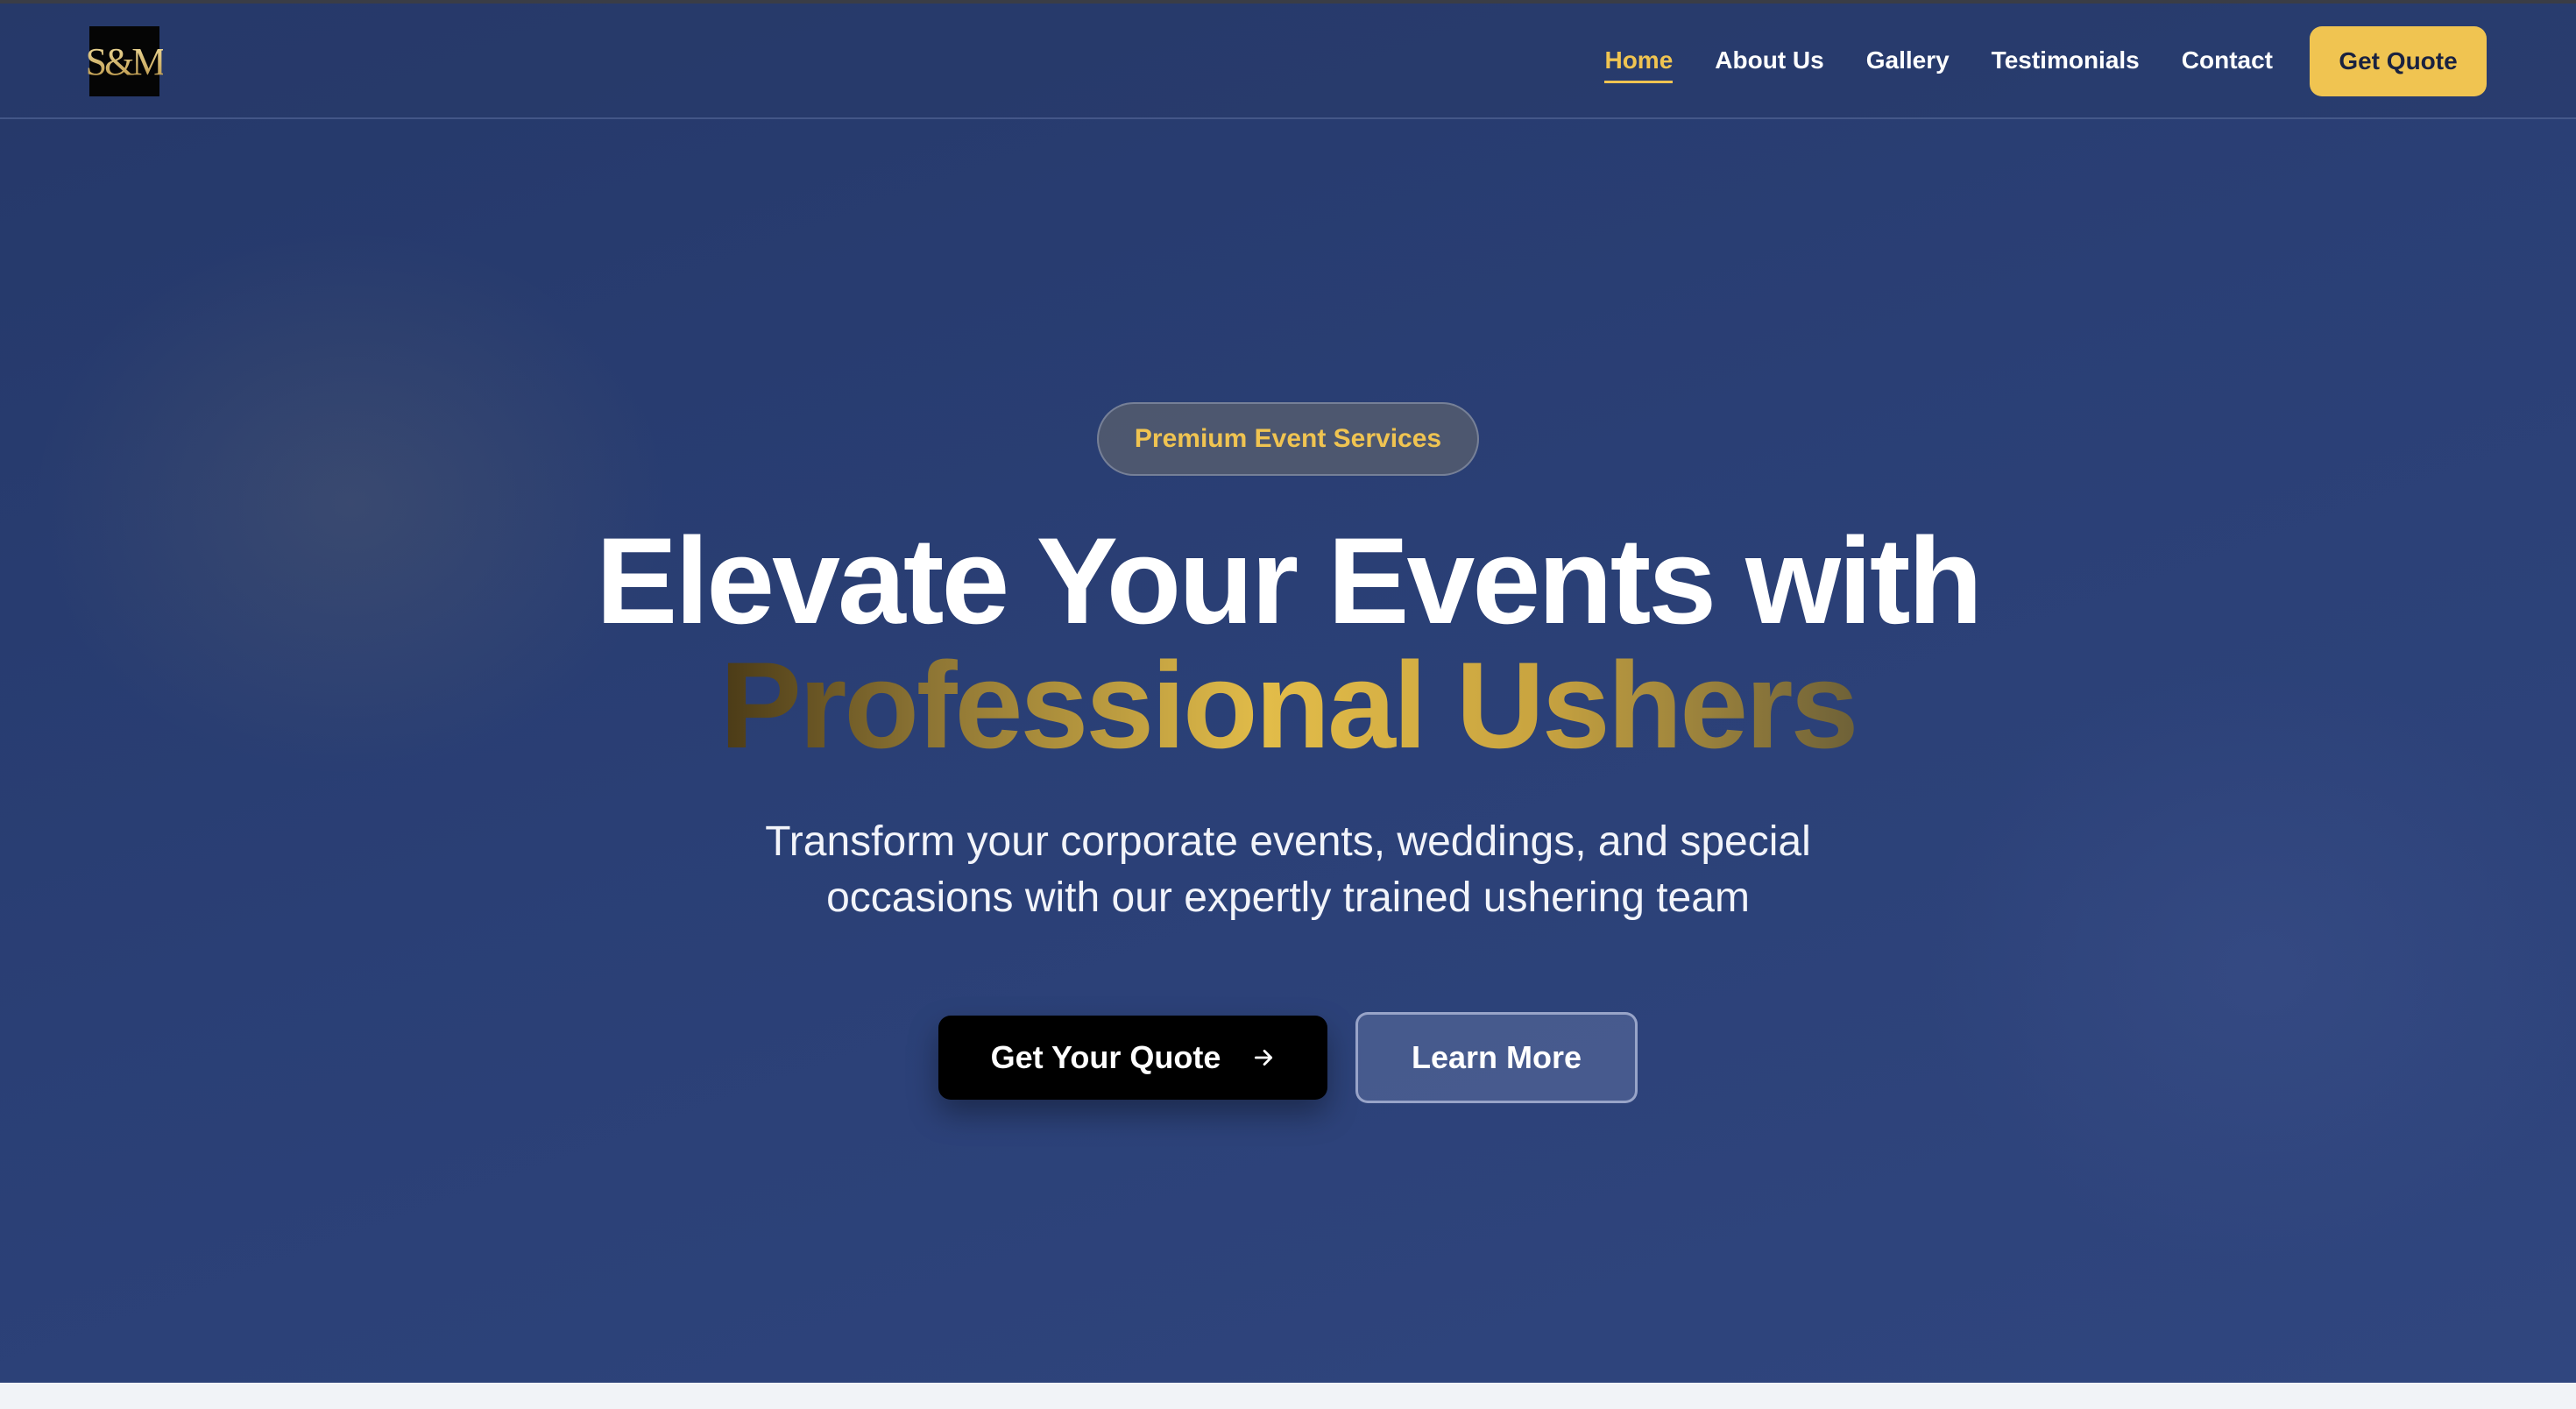 The image size is (2576, 1409). I want to click on nav-link-home: Home, so click(1638, 64).